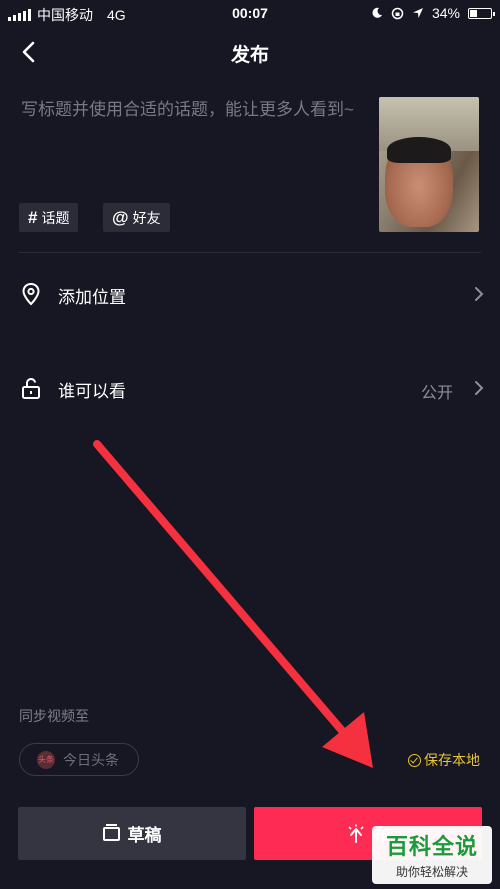 Image resolution: width=500 pixels, height=889 pixels. I want to click on toutiao-logo-icon: 头条, so click(46, 759).